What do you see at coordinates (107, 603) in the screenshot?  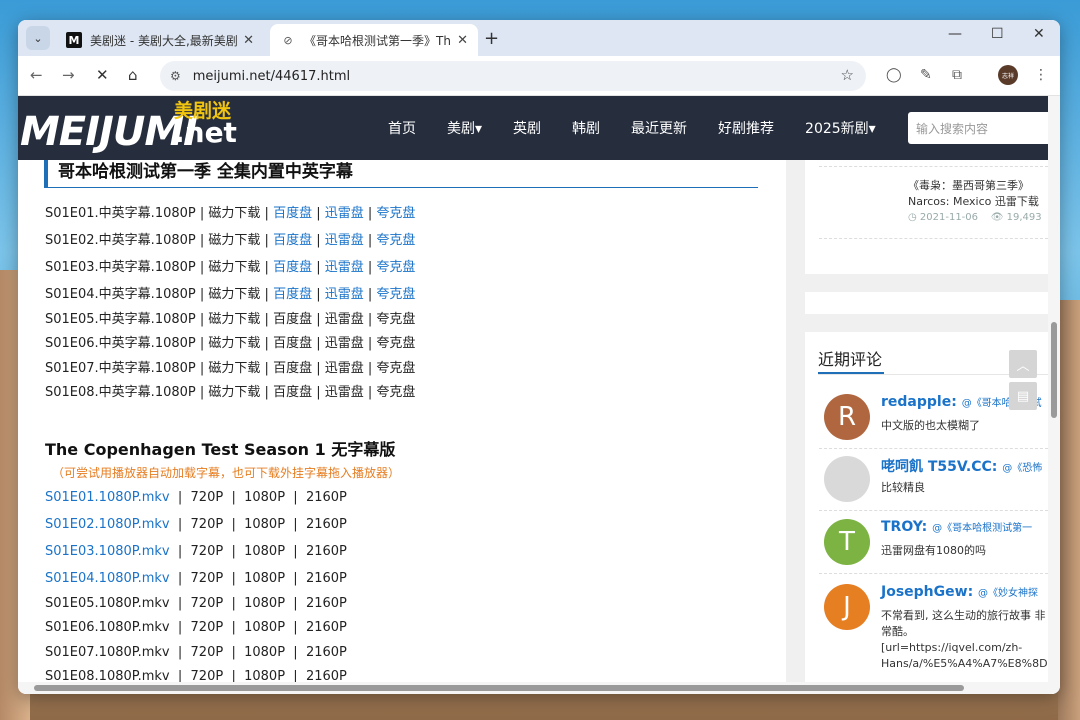 I see `file-name-link: S01E05.1080P.mkv` at bounding box center [107, 603].